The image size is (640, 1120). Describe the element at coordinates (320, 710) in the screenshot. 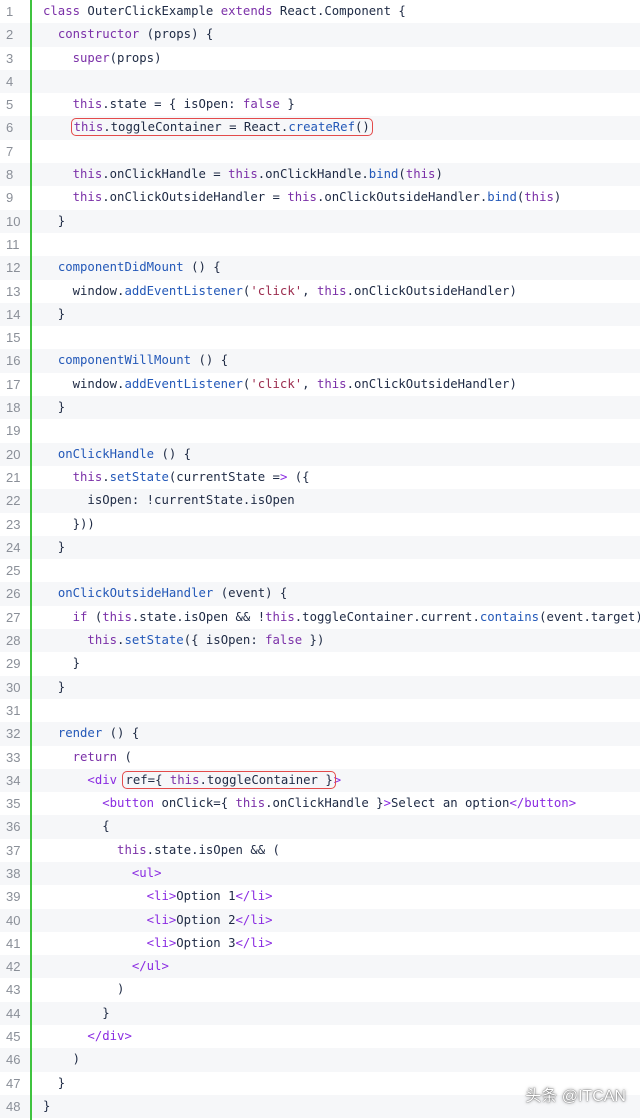

I see `code-line: 31` at that location.